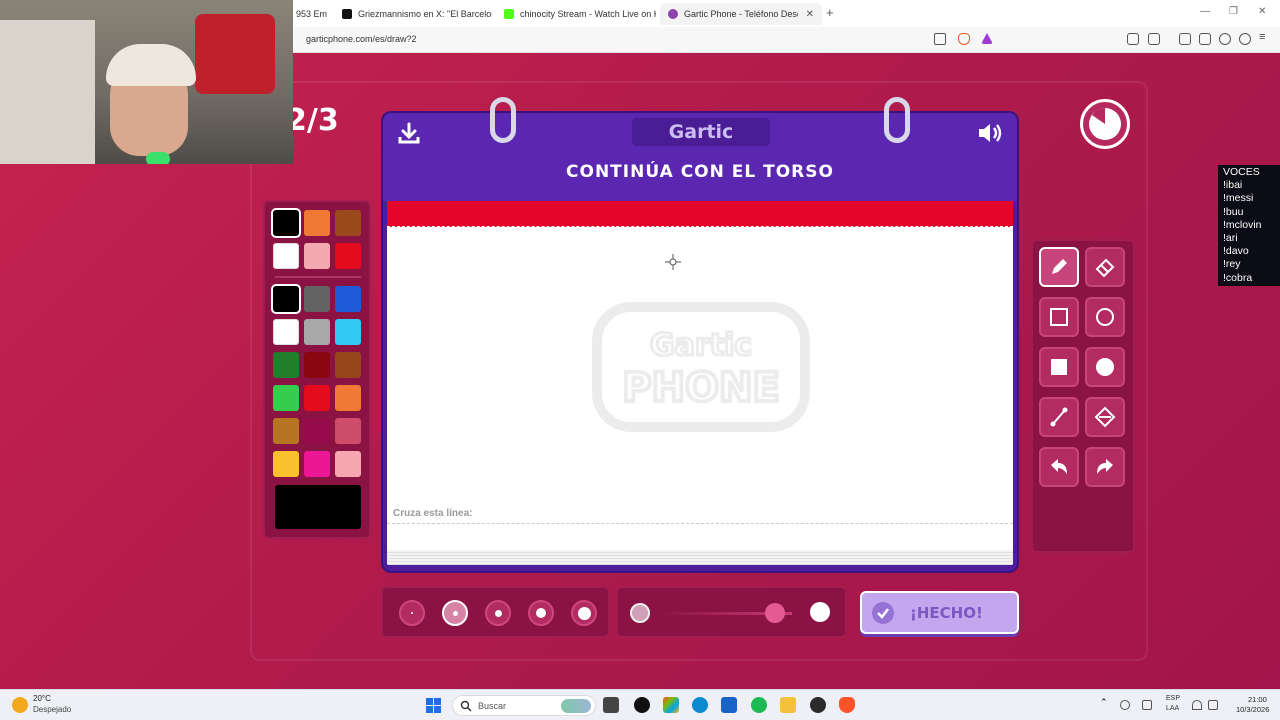  Describe the element at coordinates (1083, 396) in the screenshot. I see `tool-panel` at that location.